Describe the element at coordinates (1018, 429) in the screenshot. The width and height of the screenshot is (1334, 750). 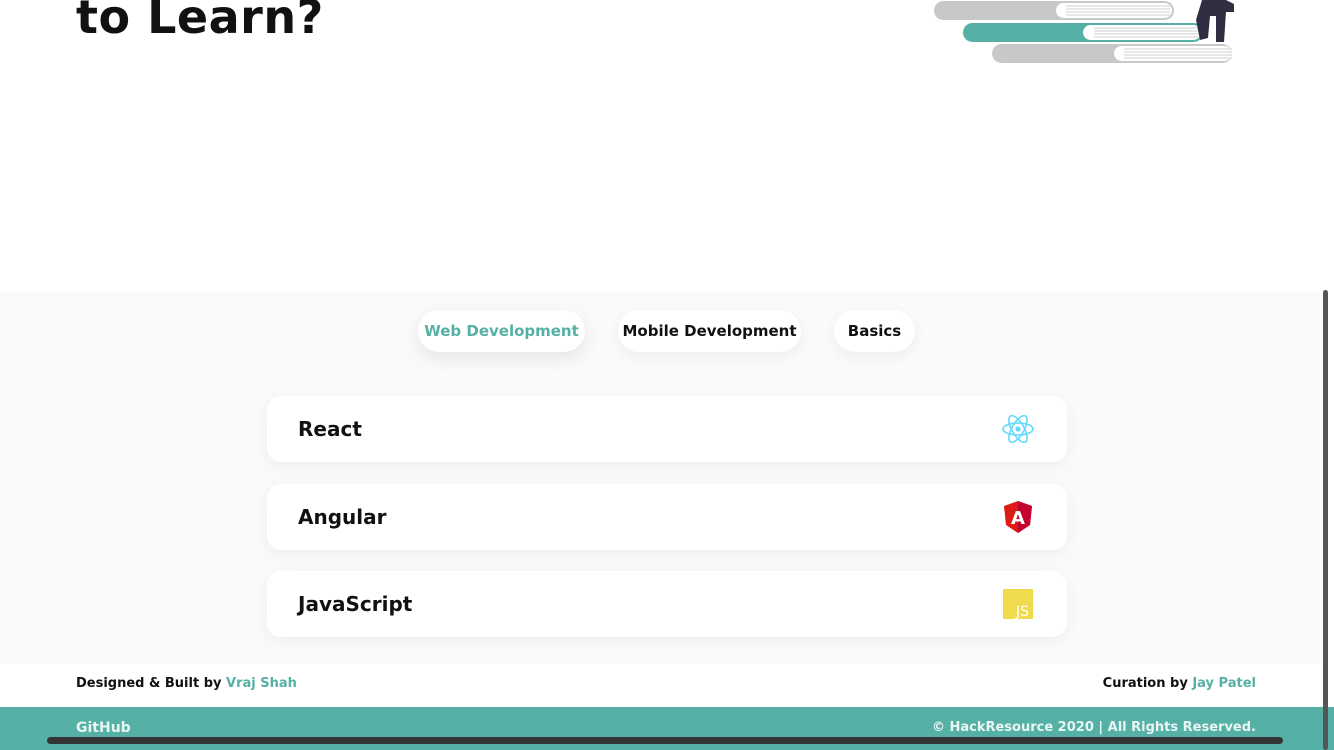
I see `react-icon` at that location.